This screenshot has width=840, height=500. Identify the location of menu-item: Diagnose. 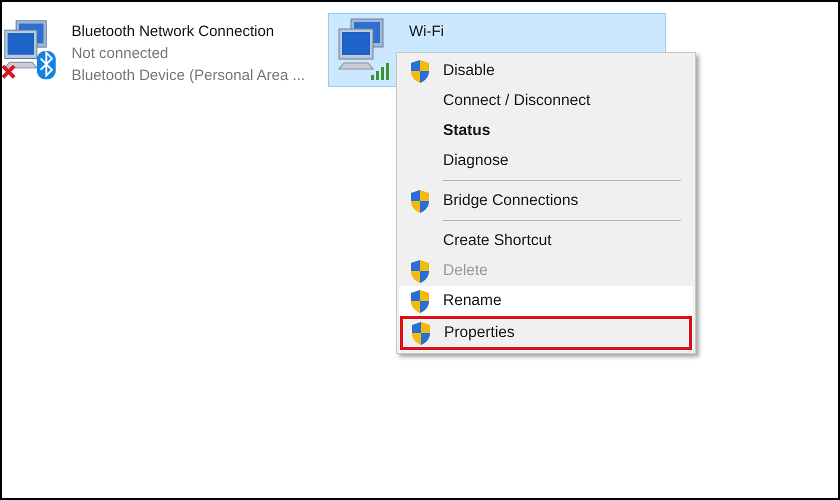
(546, 161).